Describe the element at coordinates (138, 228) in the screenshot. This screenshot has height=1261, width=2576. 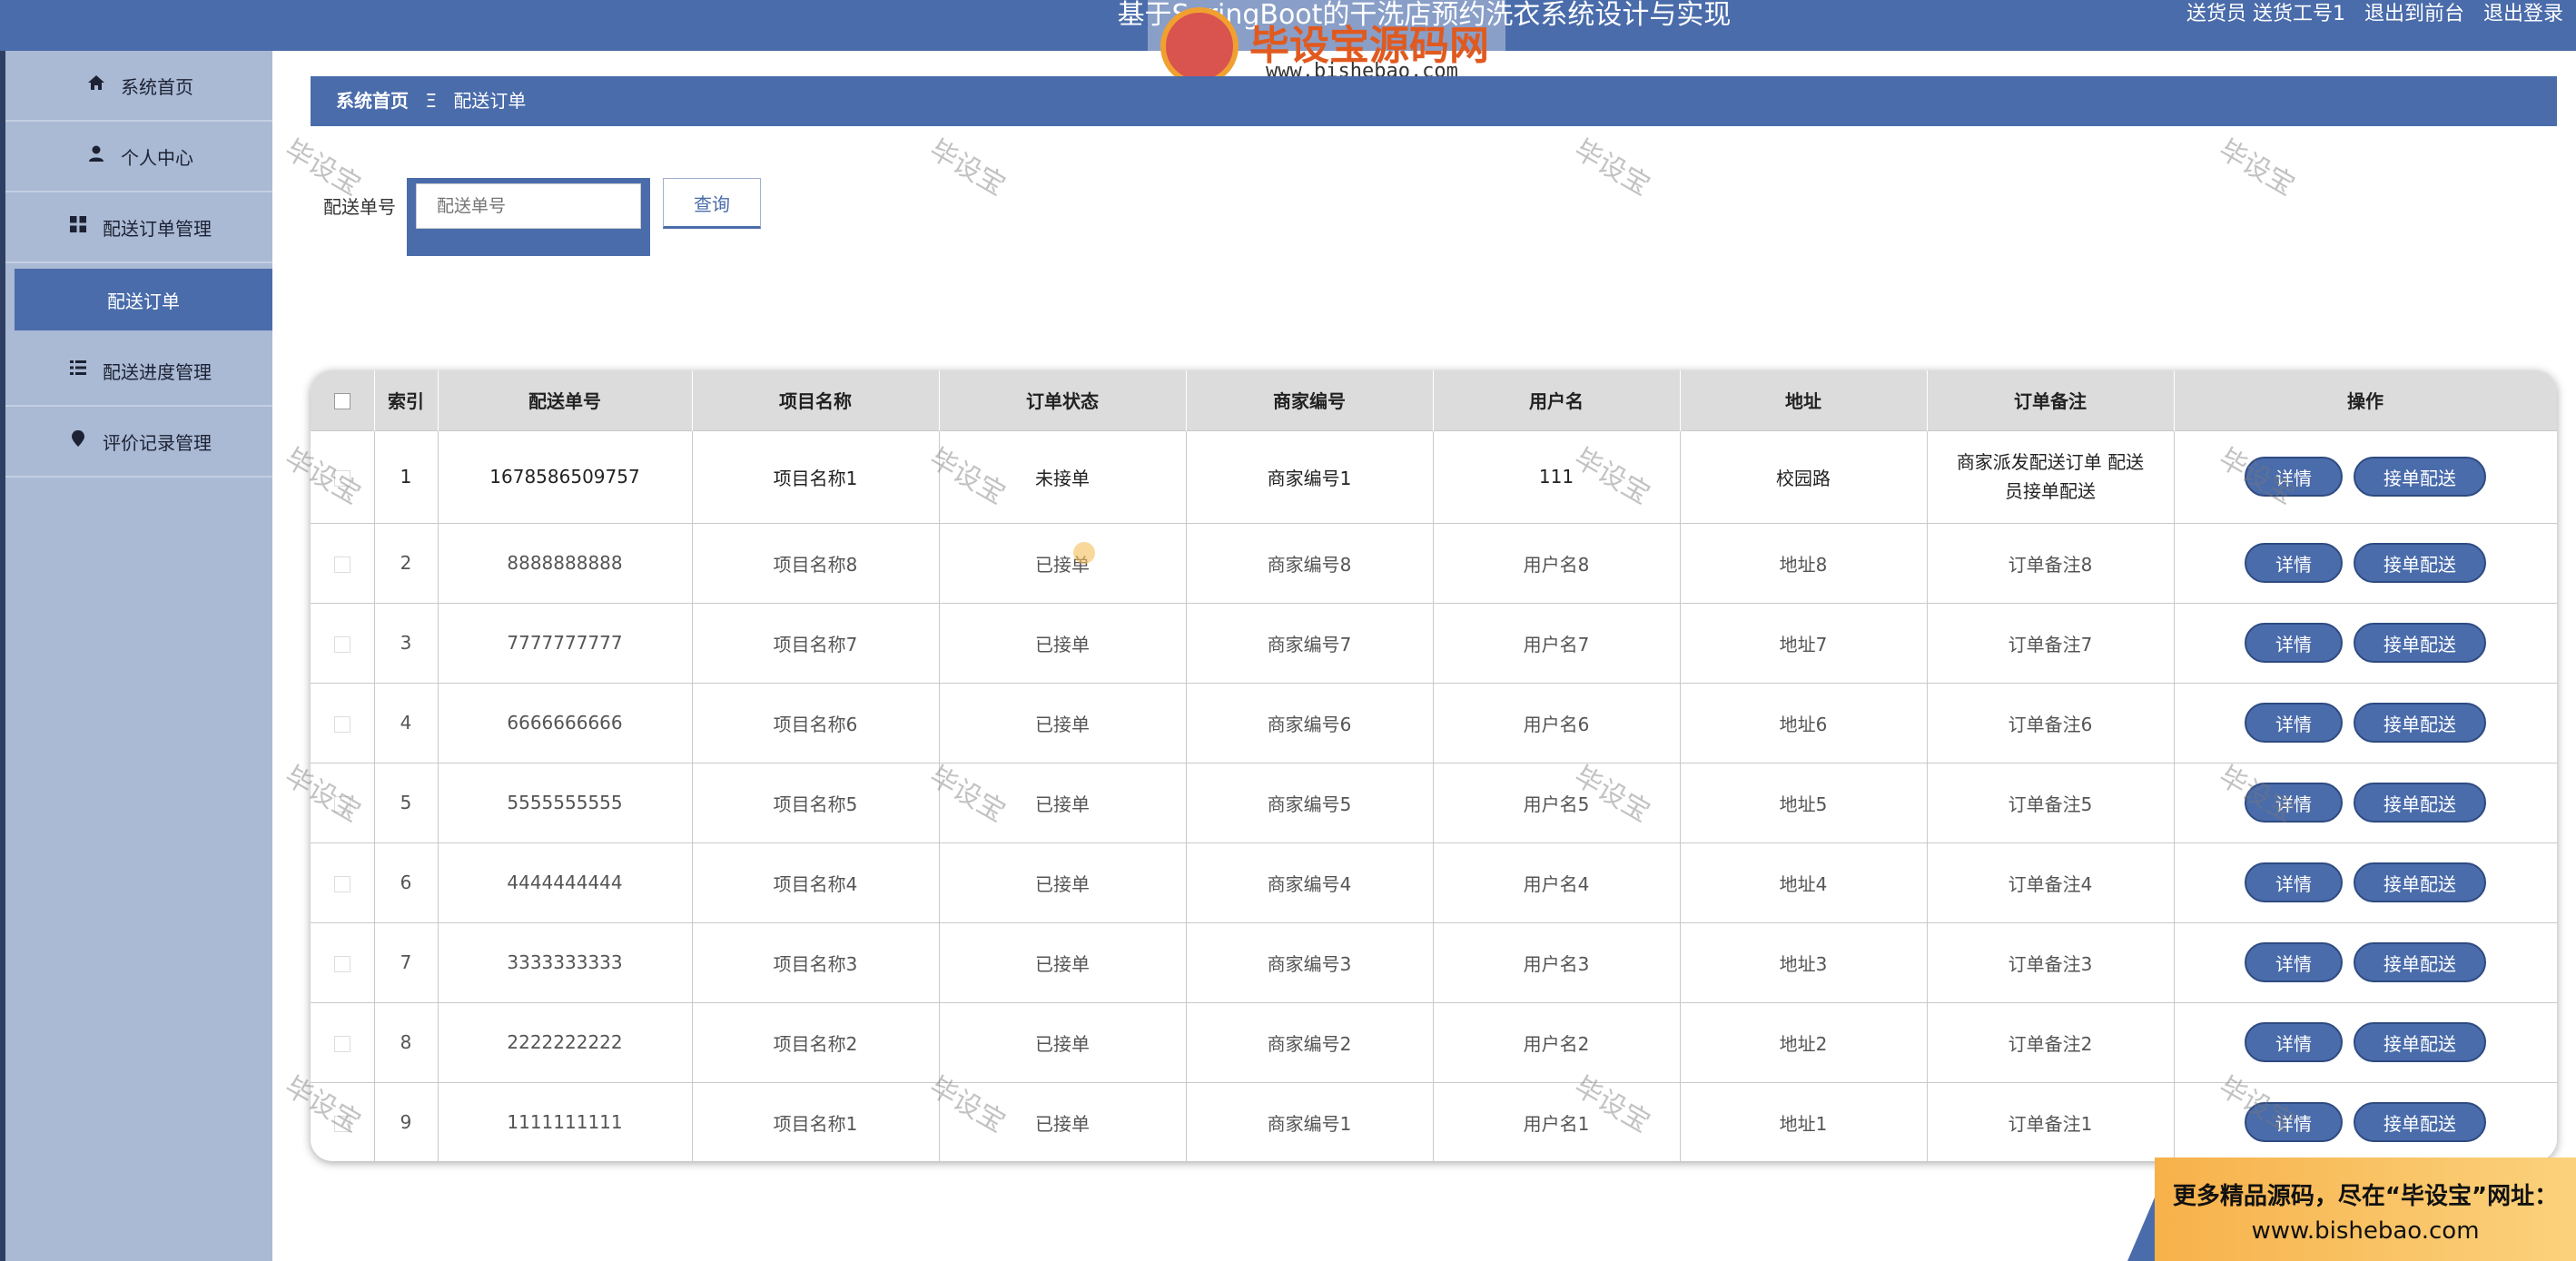
I see `sidebar-item-delivery-order-mgmt: 配送订单管理` at that location.